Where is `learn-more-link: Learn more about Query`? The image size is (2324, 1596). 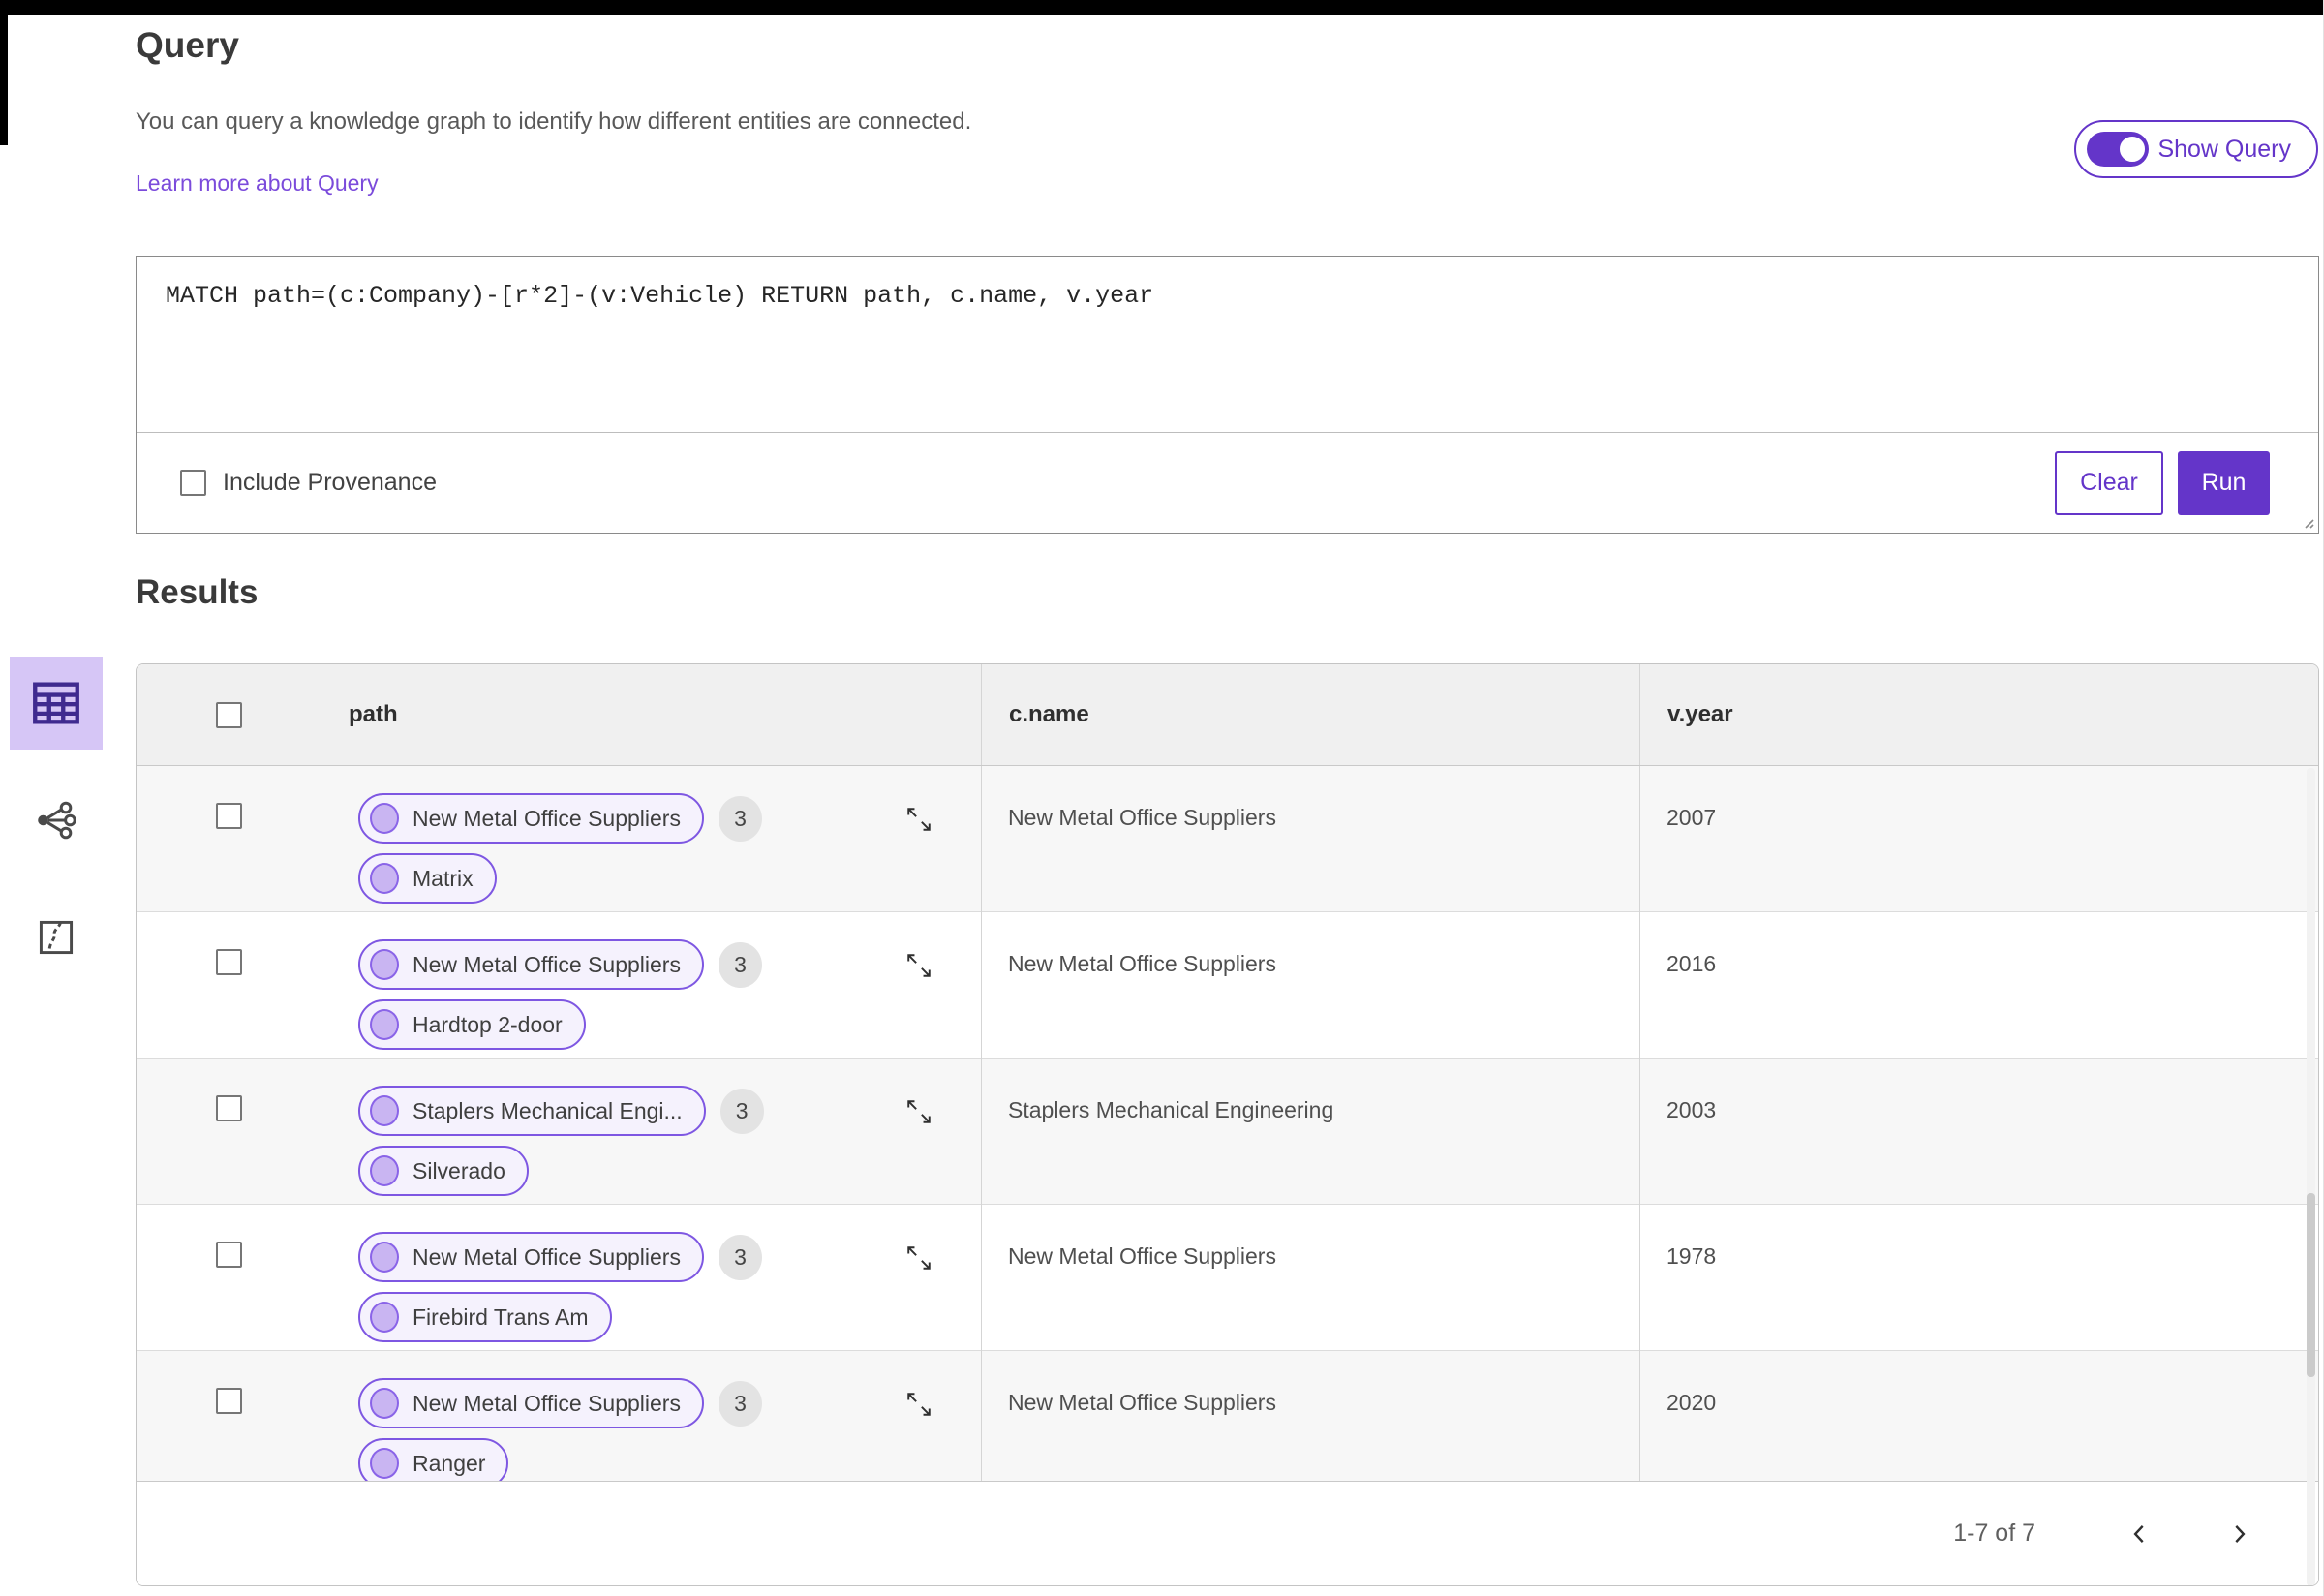
learn-more-link: Learn more about Query is located at coordinates (258, 183).